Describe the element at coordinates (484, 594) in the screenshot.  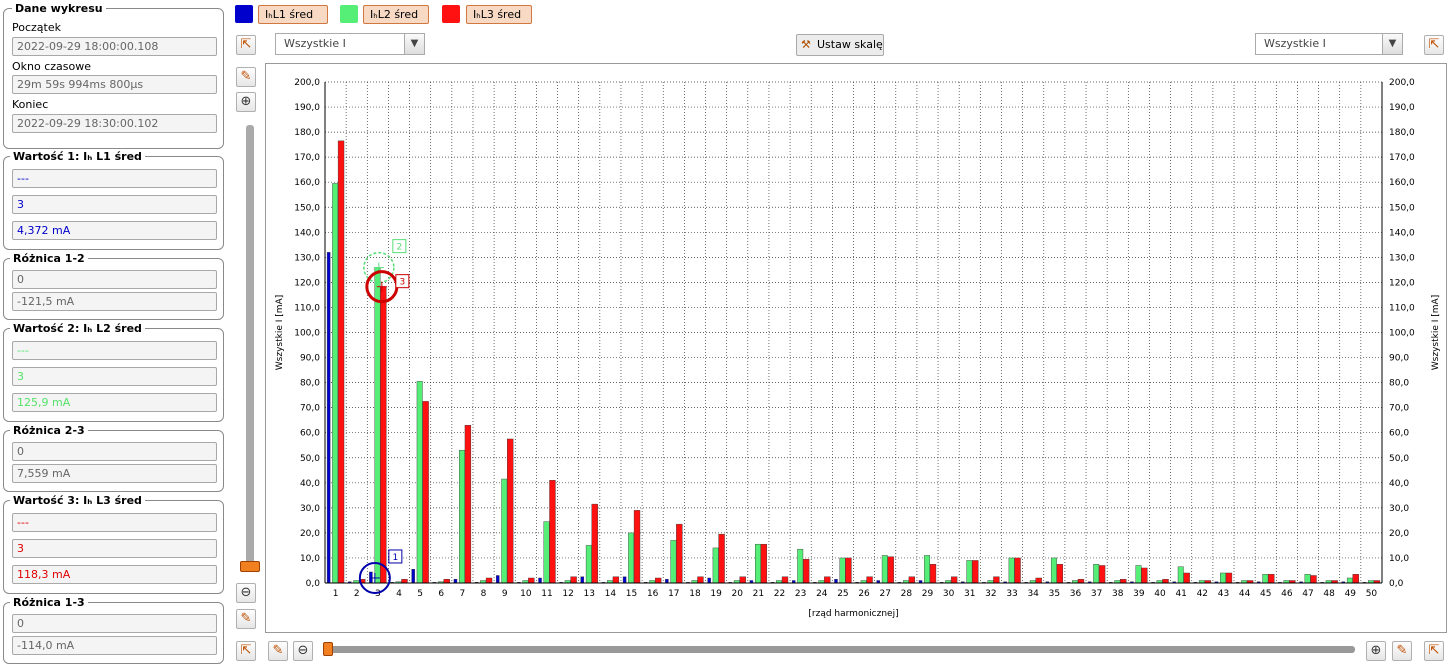
I see `x-tick-label: 8` at that location.